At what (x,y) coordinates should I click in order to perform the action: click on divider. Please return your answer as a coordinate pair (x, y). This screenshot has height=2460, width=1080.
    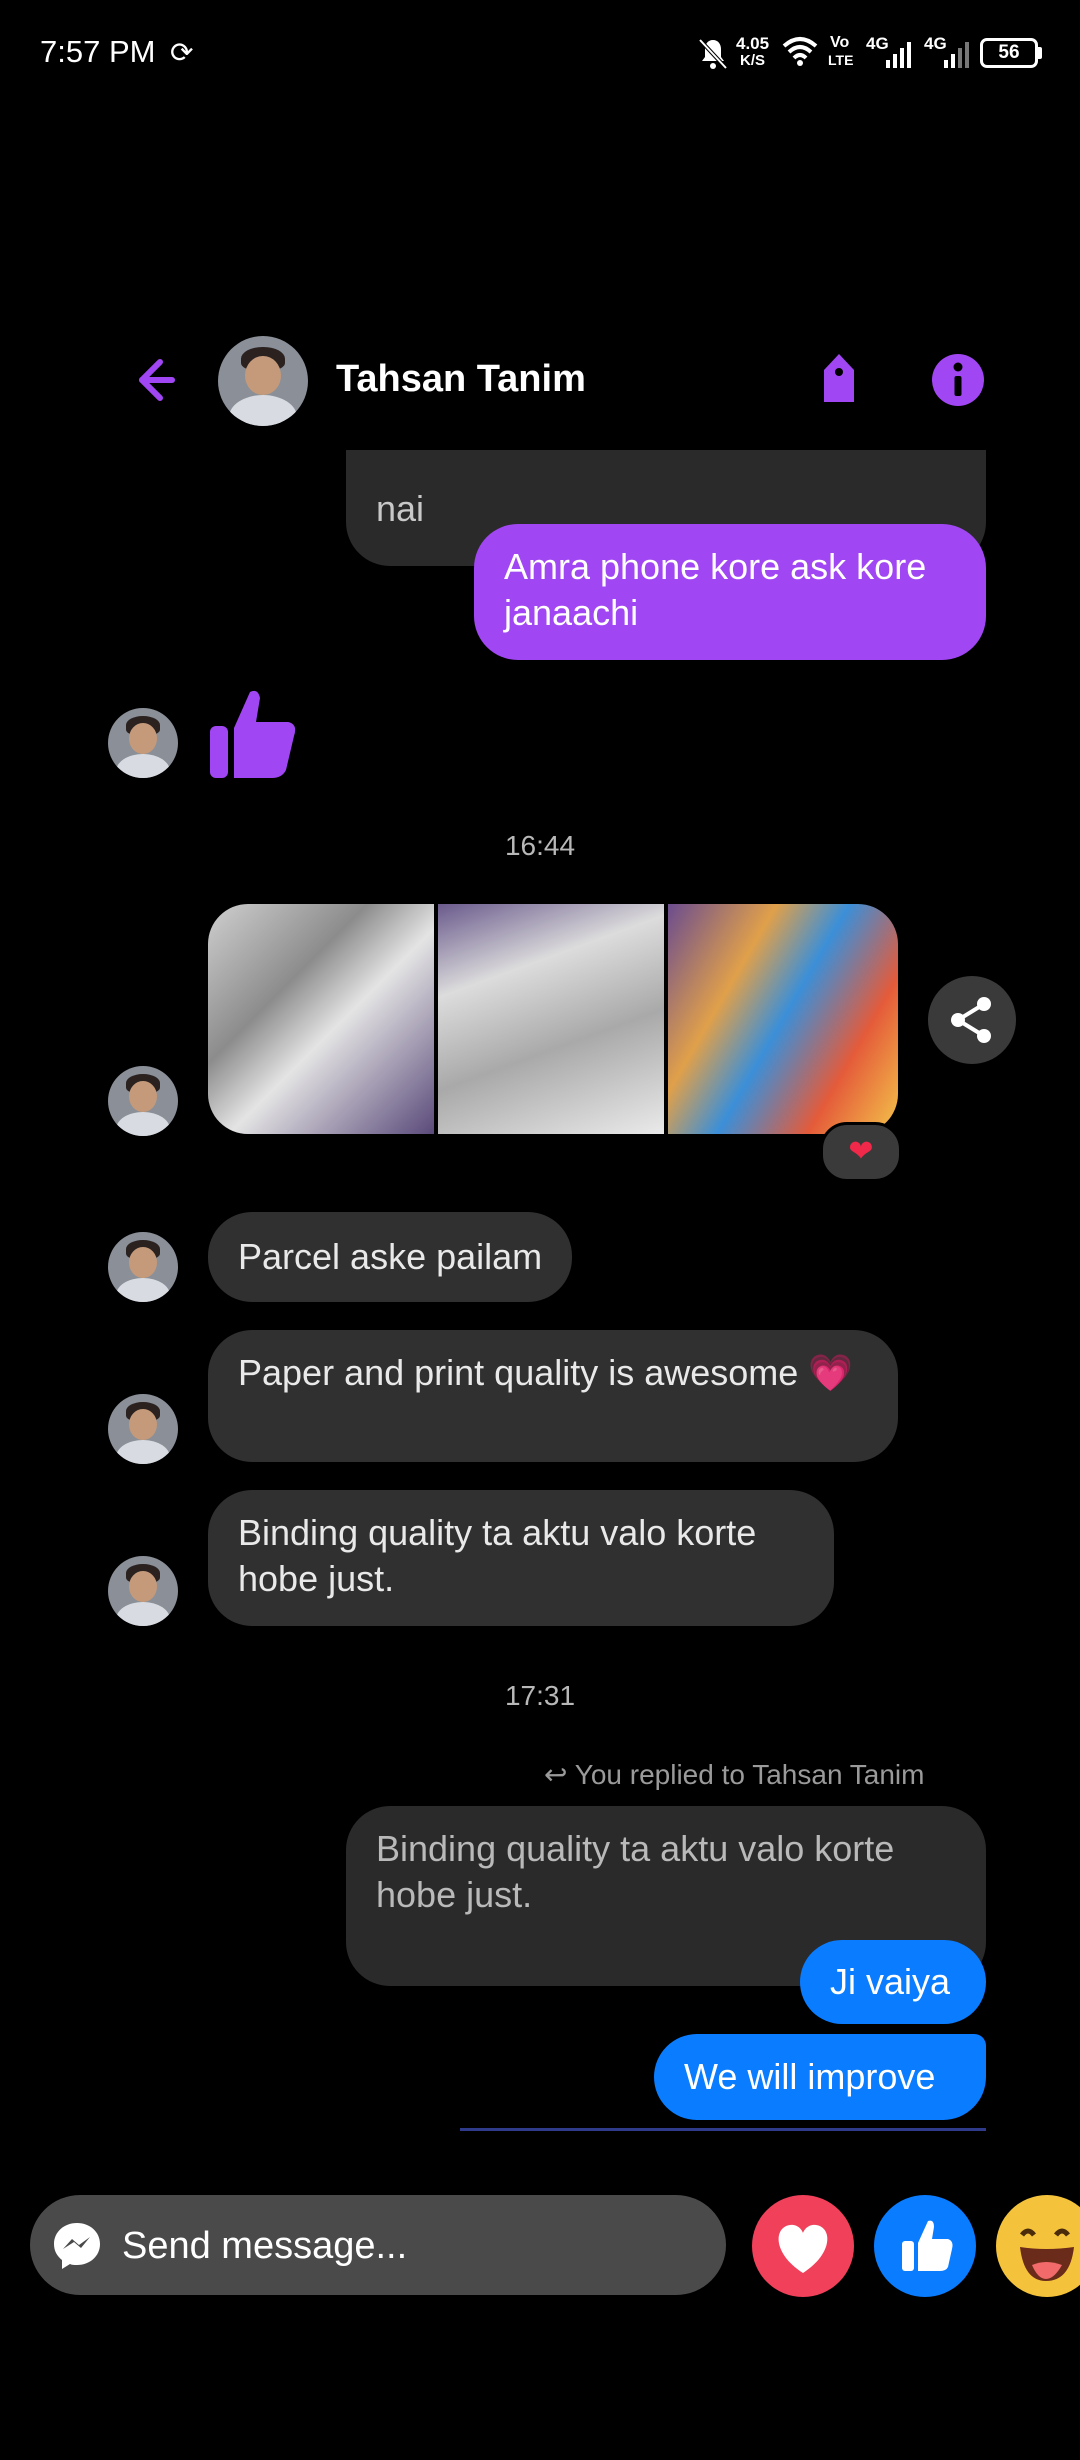
    Looking at the image, I should click on (723, 2129).